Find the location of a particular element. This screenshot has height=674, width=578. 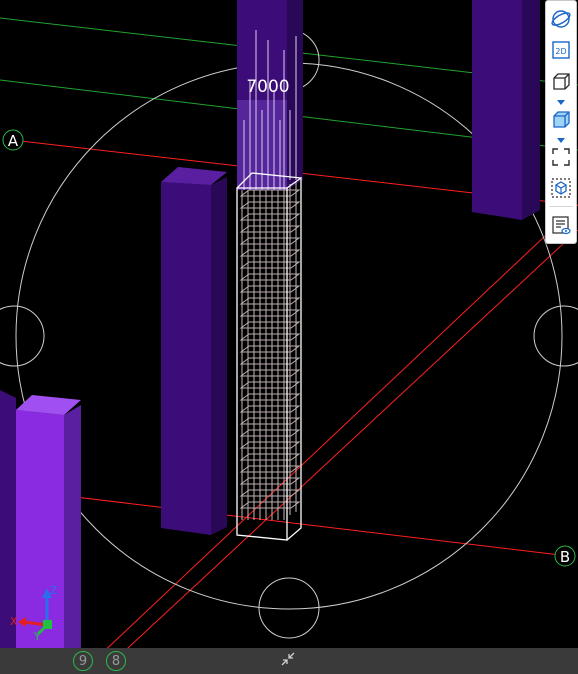

axis-line-b is located at coordinates (280, 521).